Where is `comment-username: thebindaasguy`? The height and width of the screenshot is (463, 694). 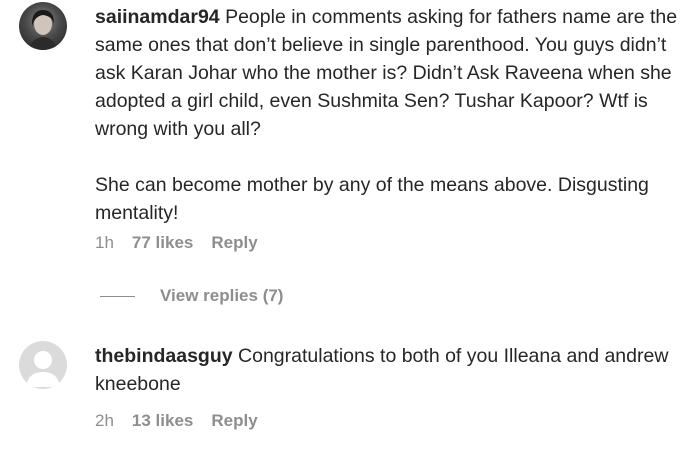 comment-username: thebindaasguy is located at coordinates (164, 356).